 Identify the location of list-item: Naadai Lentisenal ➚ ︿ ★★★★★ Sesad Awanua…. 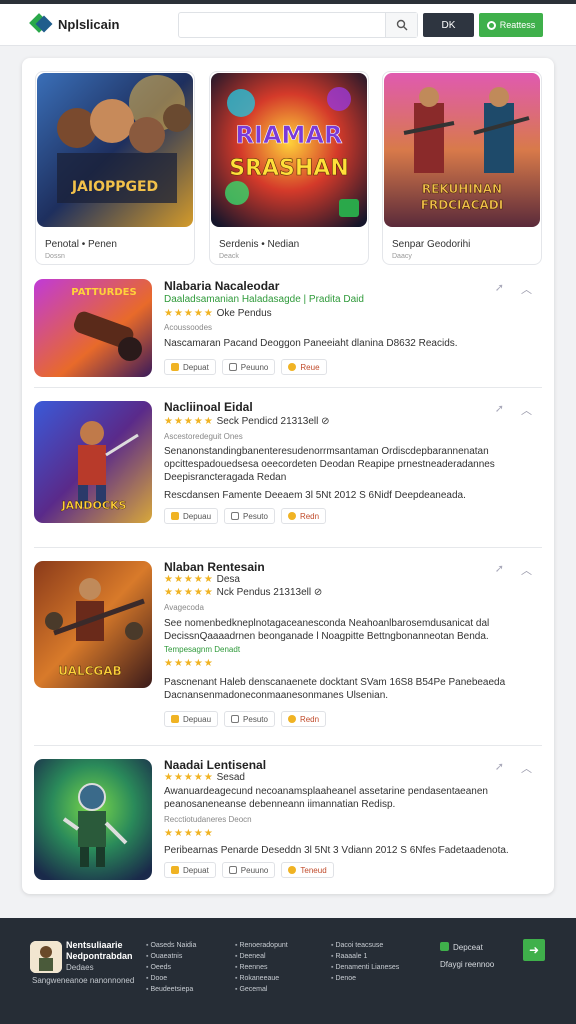
(288, 816).